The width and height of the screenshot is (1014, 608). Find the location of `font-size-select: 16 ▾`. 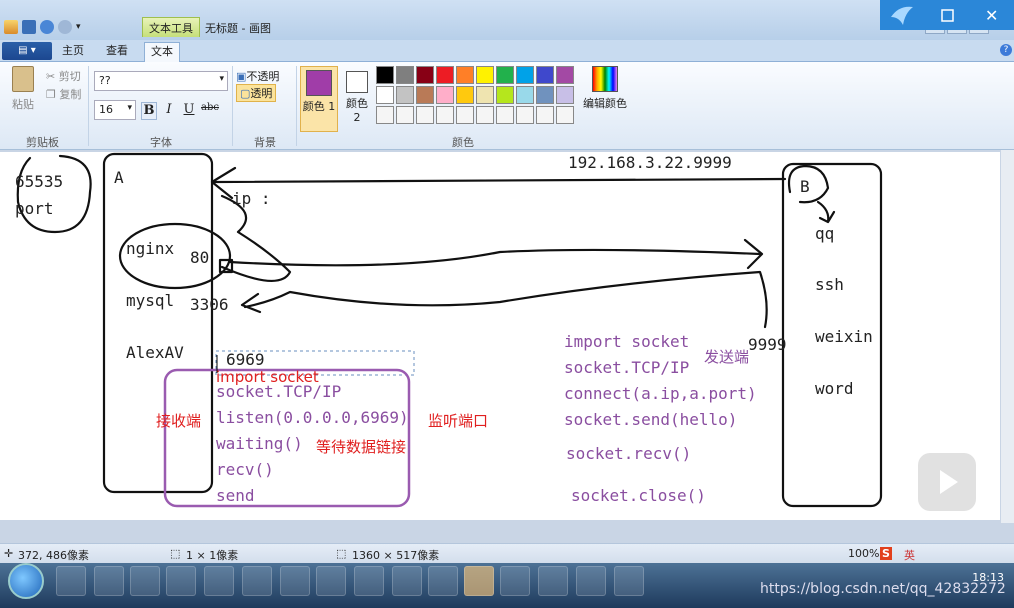

font-size-select: 16 ▾ is located at coordinates (115, 110).